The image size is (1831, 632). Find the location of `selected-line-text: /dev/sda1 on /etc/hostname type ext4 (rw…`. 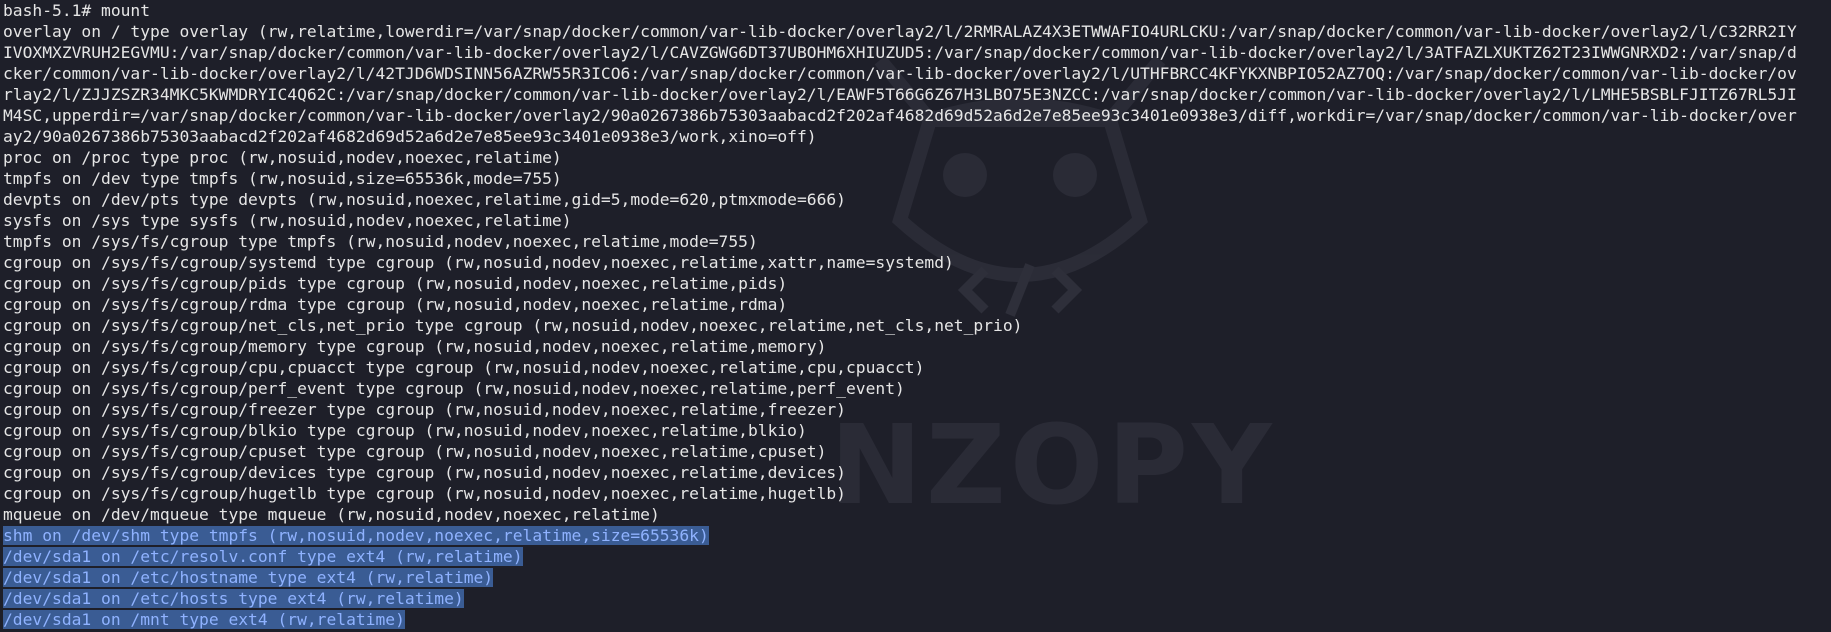

selected-line-text: /dev/sda1 on /etc/hostname type ext4 (rw… is located at coordinates (248, 577).